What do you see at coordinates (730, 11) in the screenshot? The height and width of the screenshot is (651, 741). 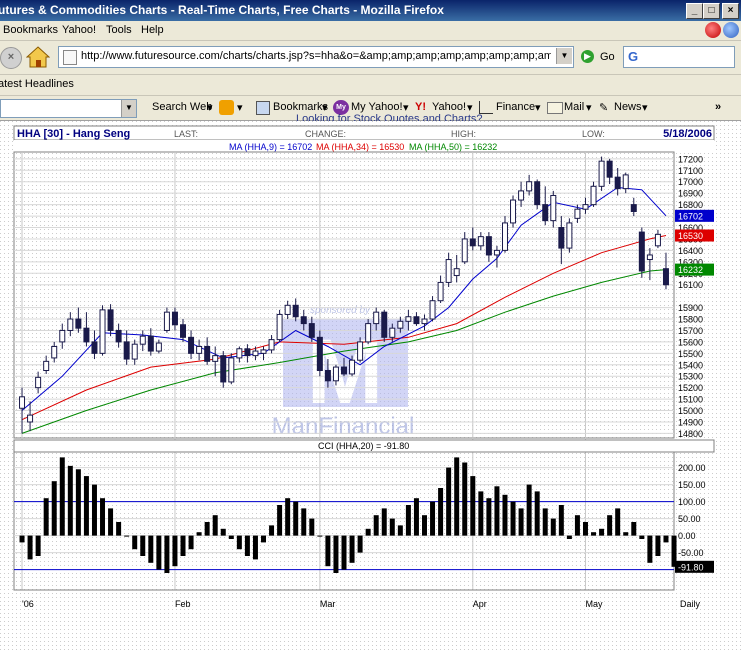 I see `close-window-button: ×` at bounding box center [730, 11].